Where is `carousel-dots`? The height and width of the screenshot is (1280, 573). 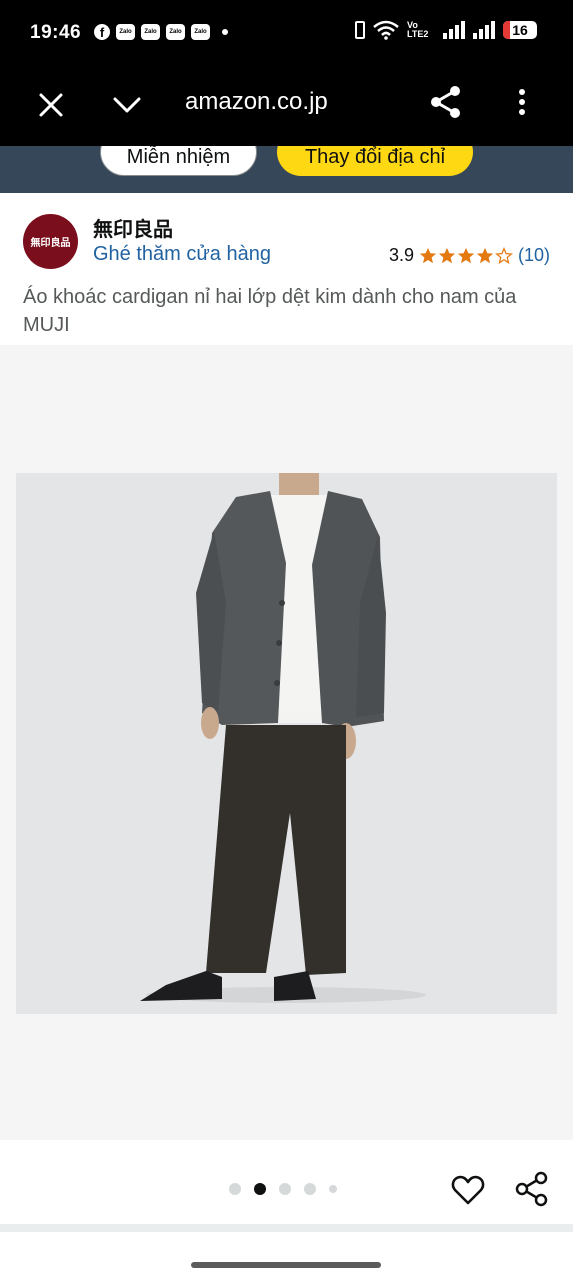 carousel-dots is located at coordinates (283, 1189).